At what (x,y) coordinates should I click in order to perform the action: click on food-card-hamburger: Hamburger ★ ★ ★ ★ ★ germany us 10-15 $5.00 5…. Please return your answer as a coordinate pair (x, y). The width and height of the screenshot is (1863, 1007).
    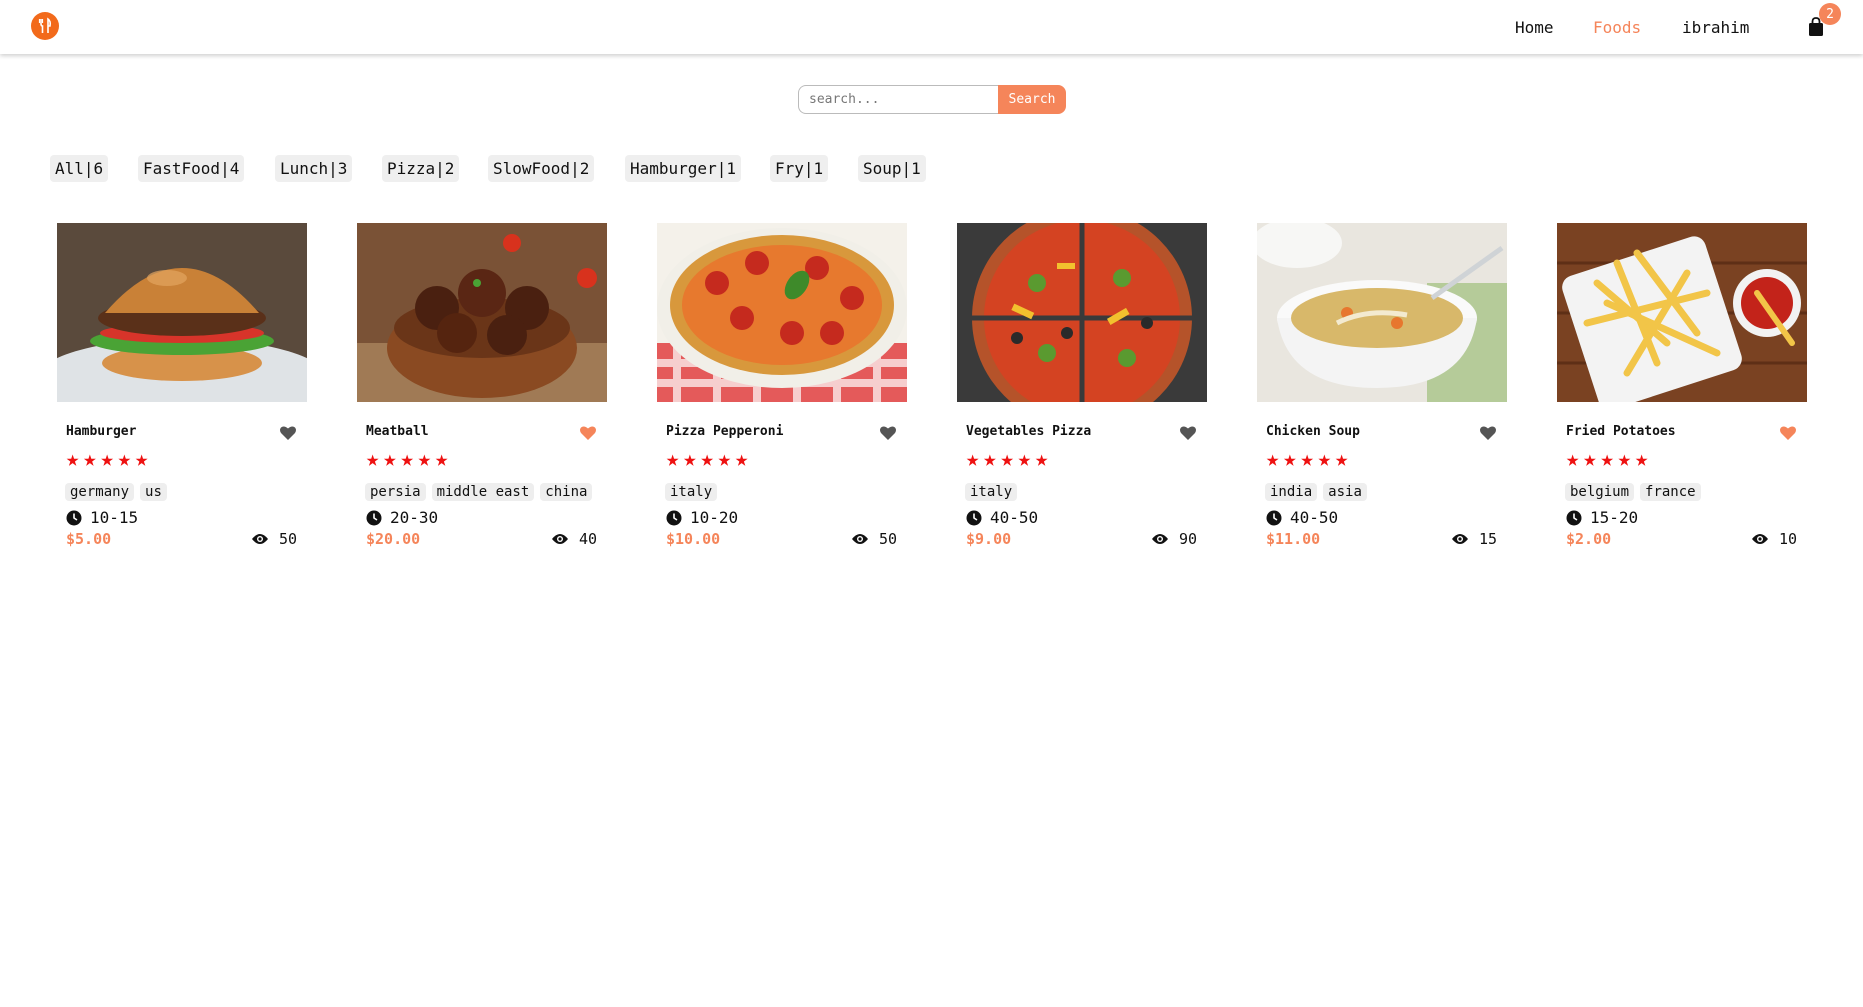
    Looking at the image, I should click on (182, 388).